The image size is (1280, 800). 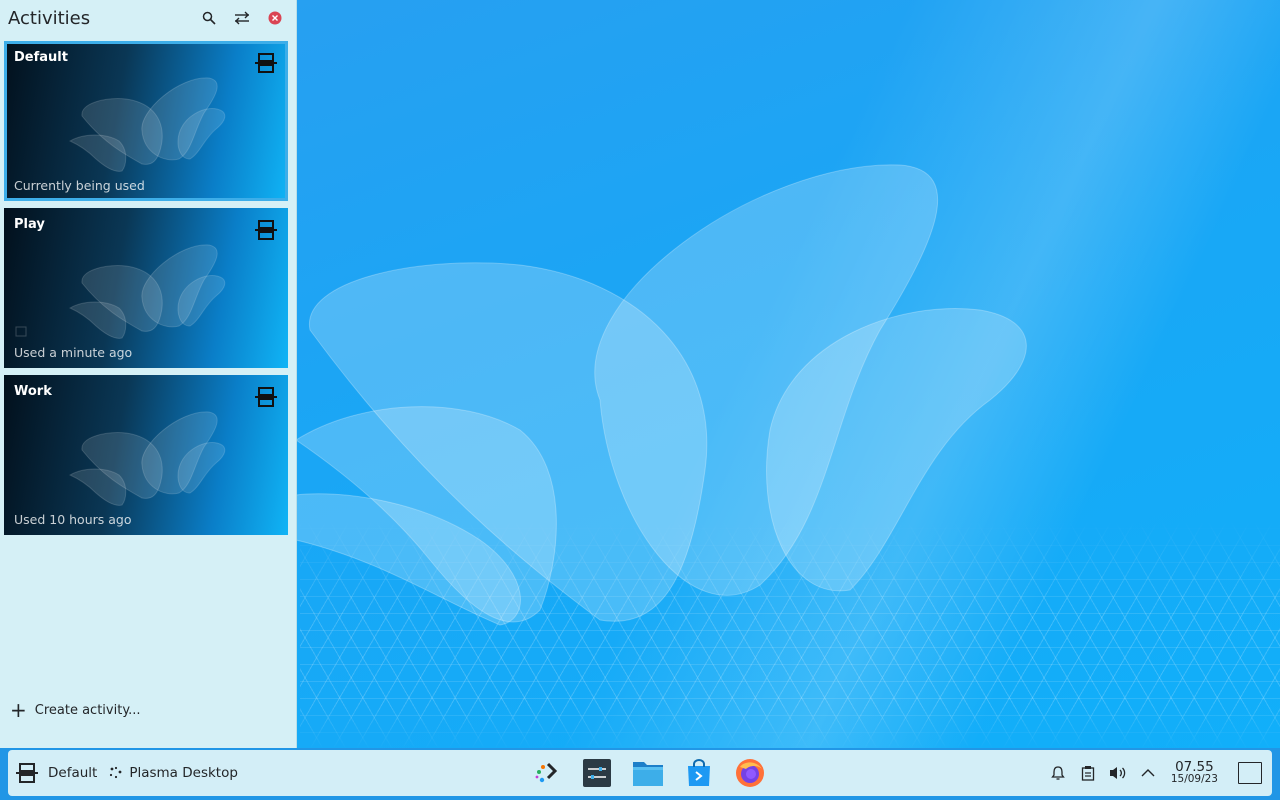 What do you see at coordinates (1250, 773) in the screenshot?
I see `show-desktop-button` at bounding box center [1250, 773].